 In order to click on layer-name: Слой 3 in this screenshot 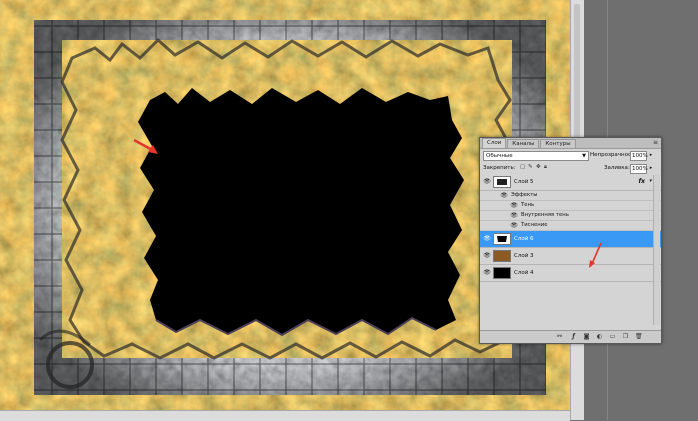, I will do `click(524, 256)`.